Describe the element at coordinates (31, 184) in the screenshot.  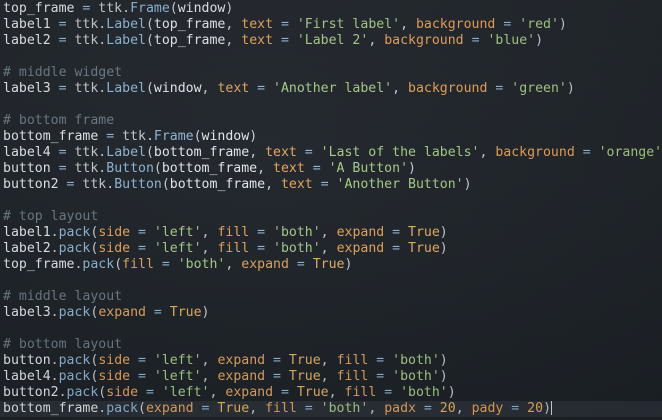
I see `code-token: button2` at that location.